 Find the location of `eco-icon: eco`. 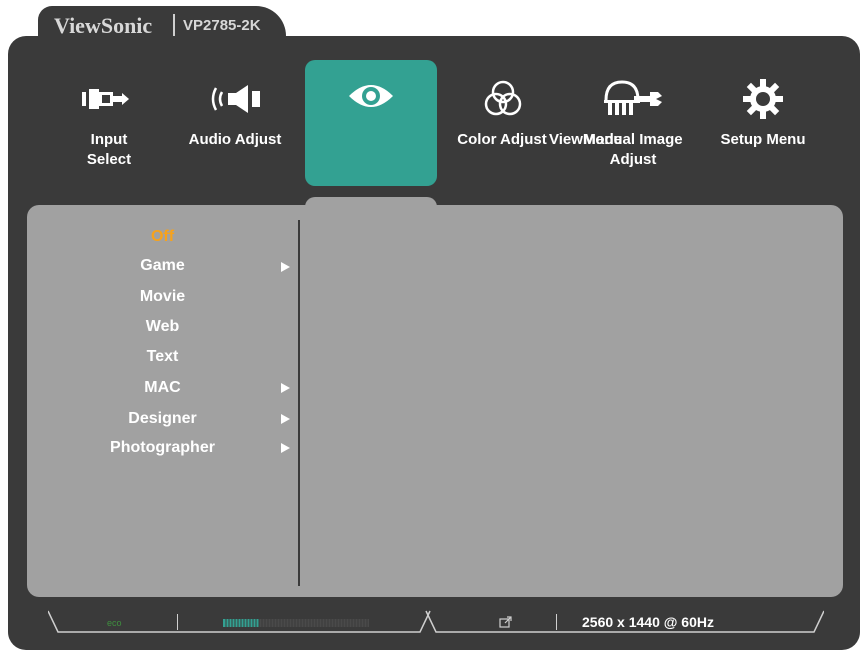

eco-icon: eco is located at coordinates (114, 623).